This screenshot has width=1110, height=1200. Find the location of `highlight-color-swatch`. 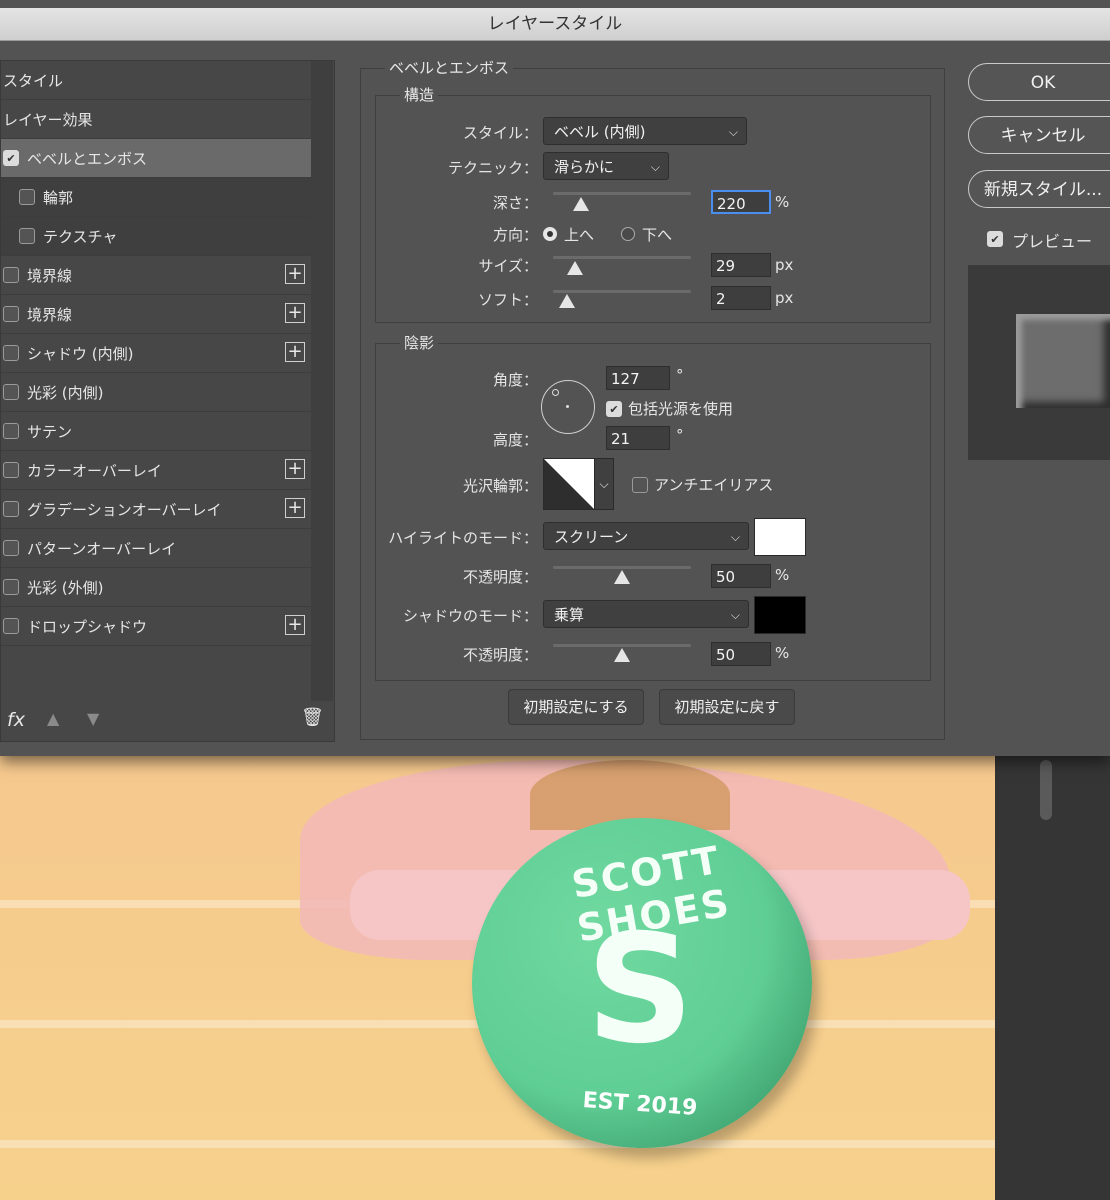

highlight-color-swatch is located at coordinates (780, 537).